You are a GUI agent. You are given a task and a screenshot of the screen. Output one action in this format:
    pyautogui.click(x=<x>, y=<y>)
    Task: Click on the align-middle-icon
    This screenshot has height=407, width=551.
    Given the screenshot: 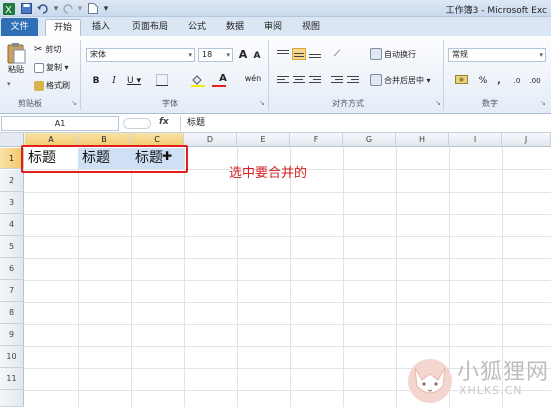 What is the action you would take?
    pyautogui.click(x=299, y=54)
    